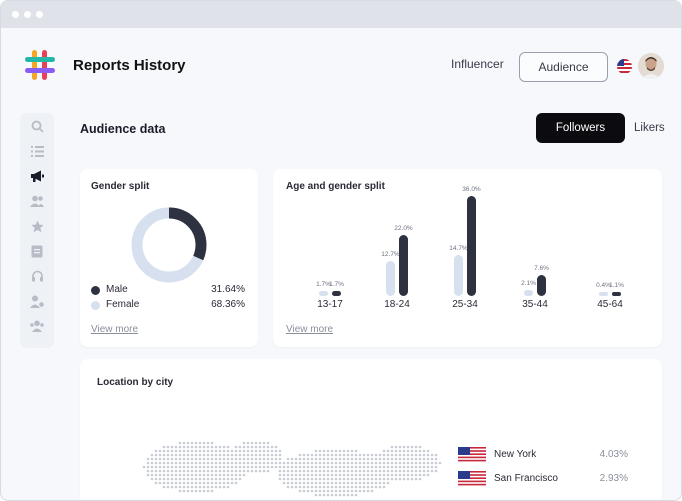  I want to click on search-icon, so click(37, 126).